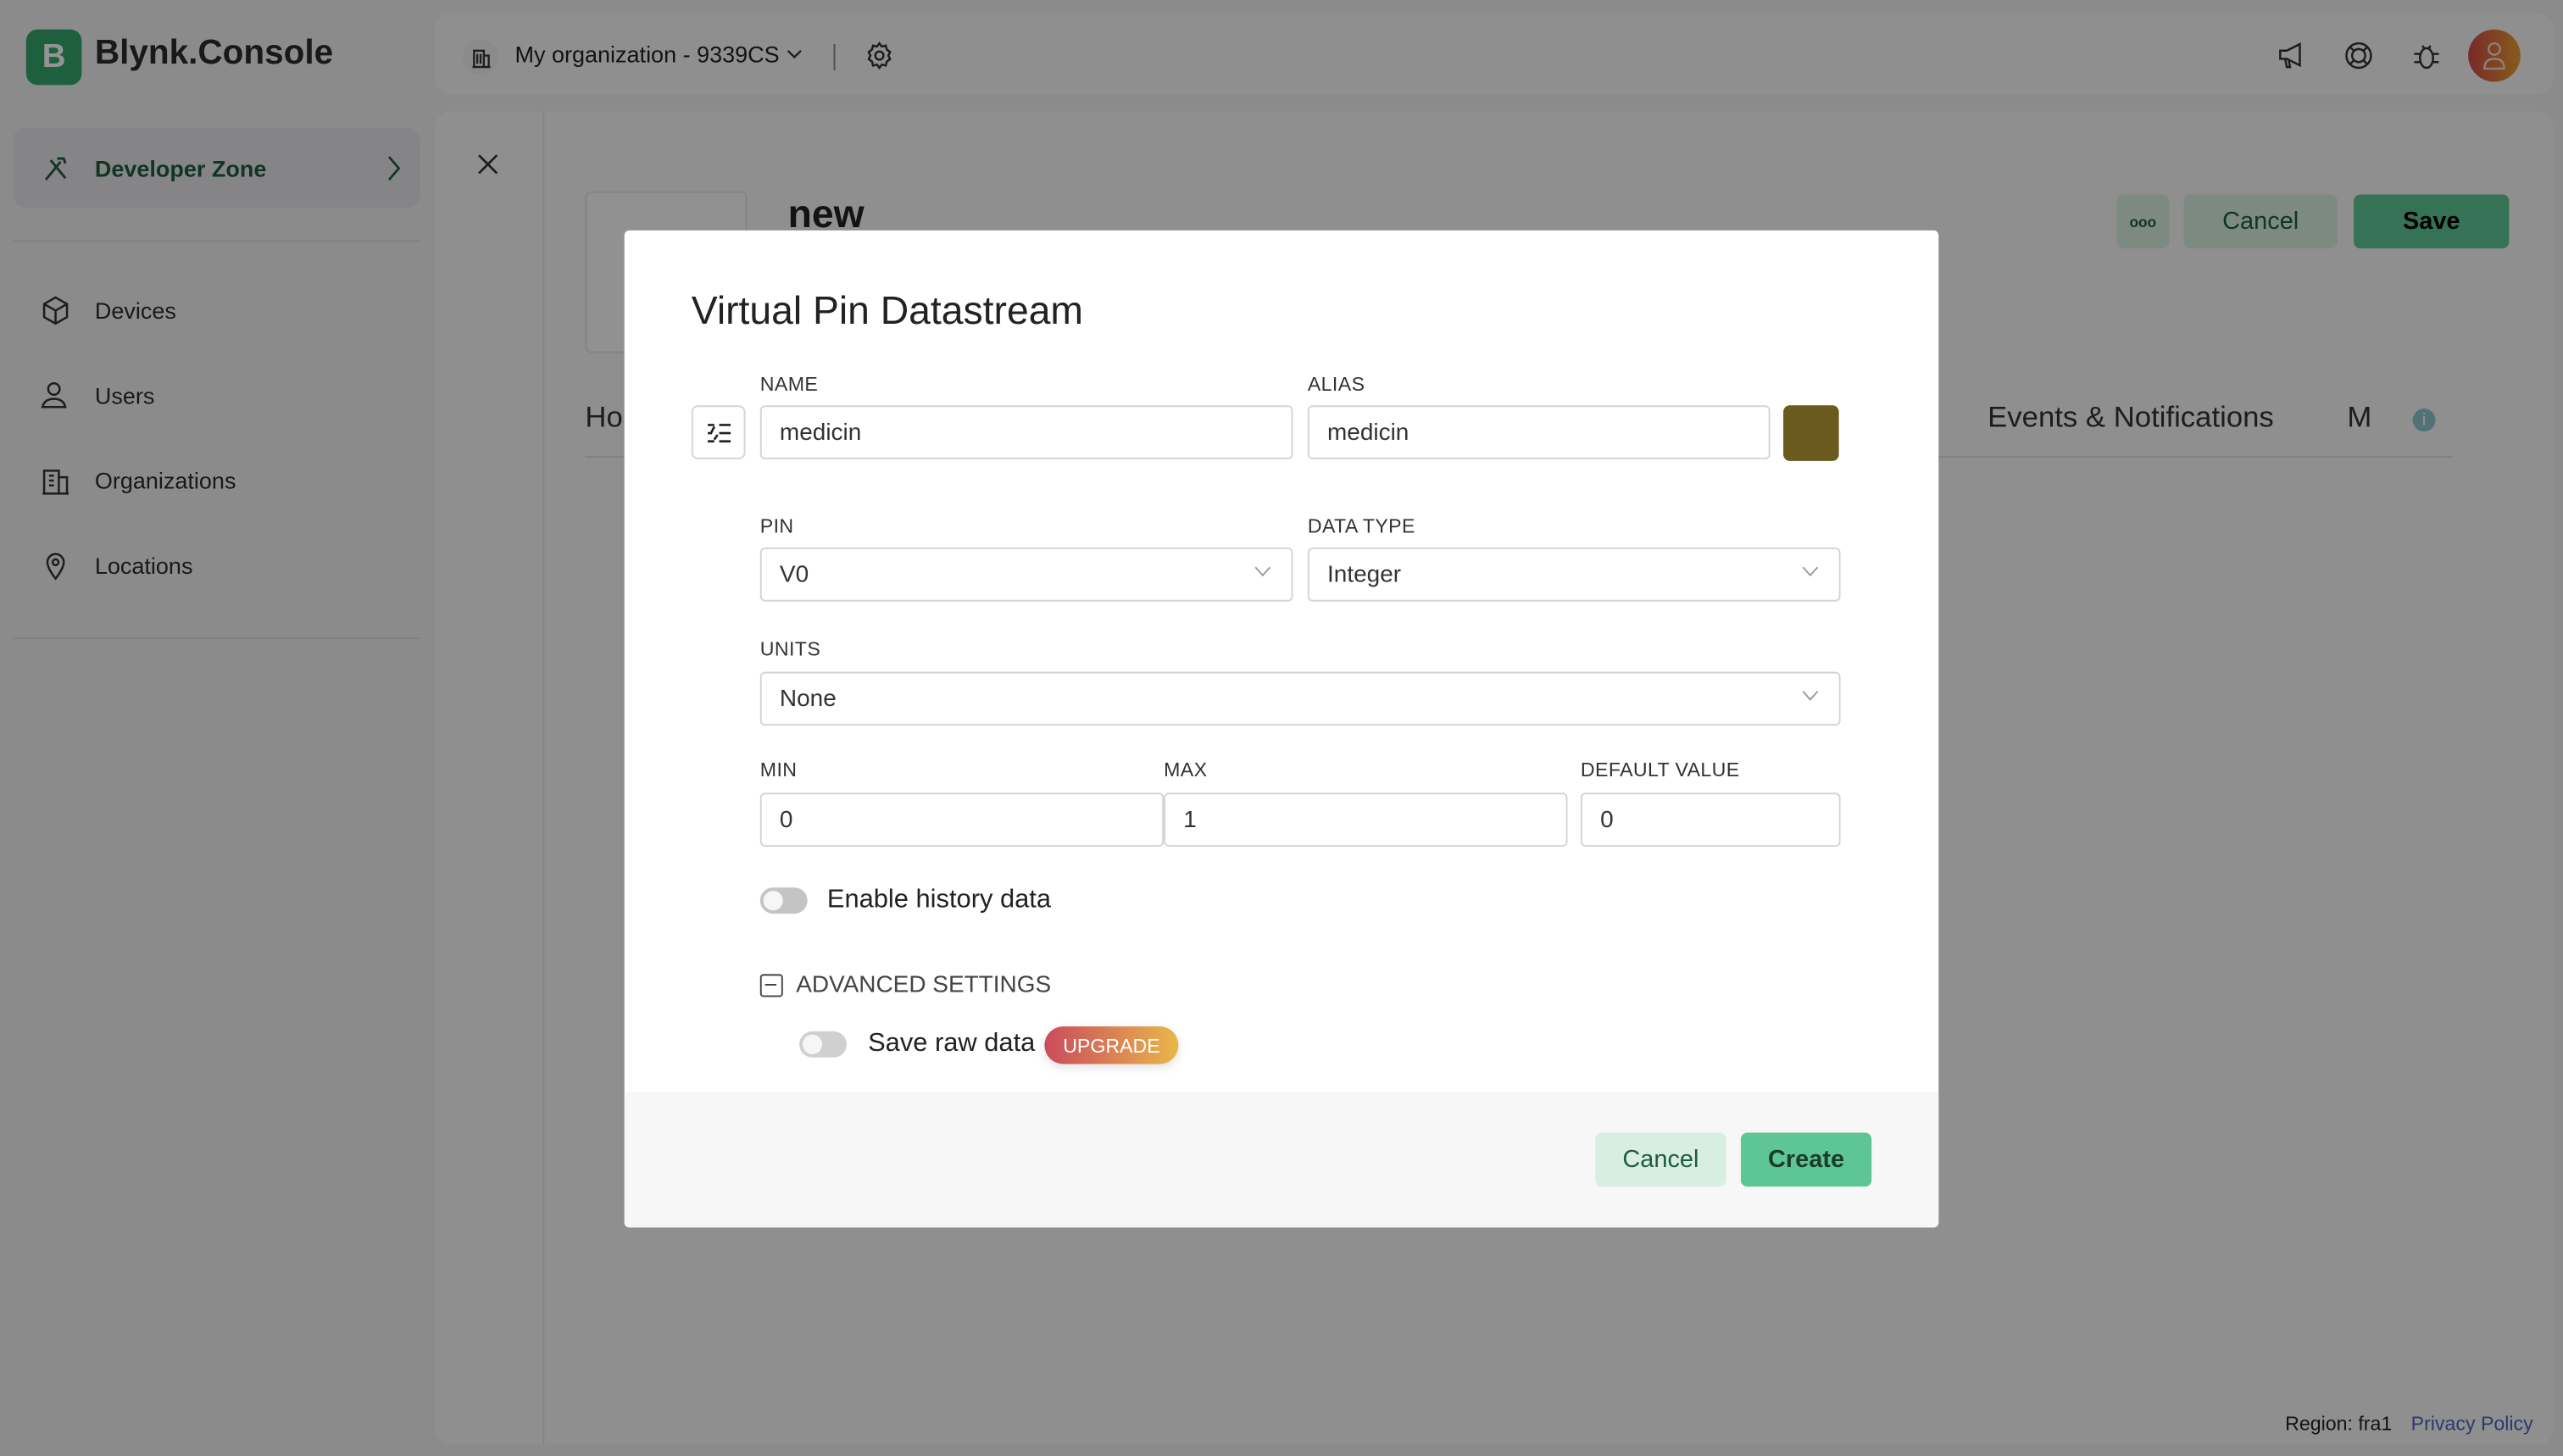  What do you see at coordinates (823, 1044) in the screenshot?
I see `raw-data-toggle` at bounding box center [823, 1044].